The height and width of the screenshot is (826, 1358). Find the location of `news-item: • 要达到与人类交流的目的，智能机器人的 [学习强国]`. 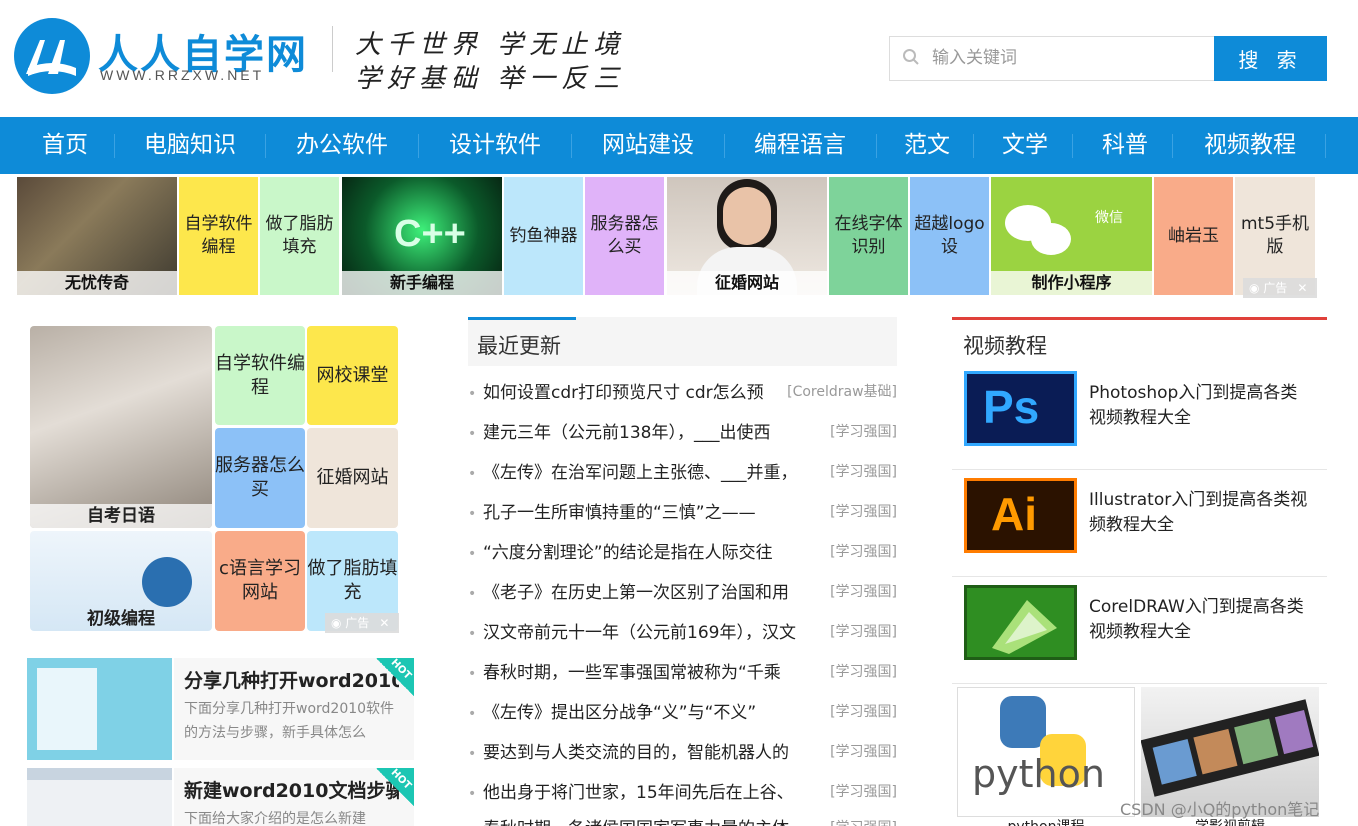

news-item: • 要达到与人类交流的目的，智能机器人的 [学习强国] is located at coordinates (682, 756).